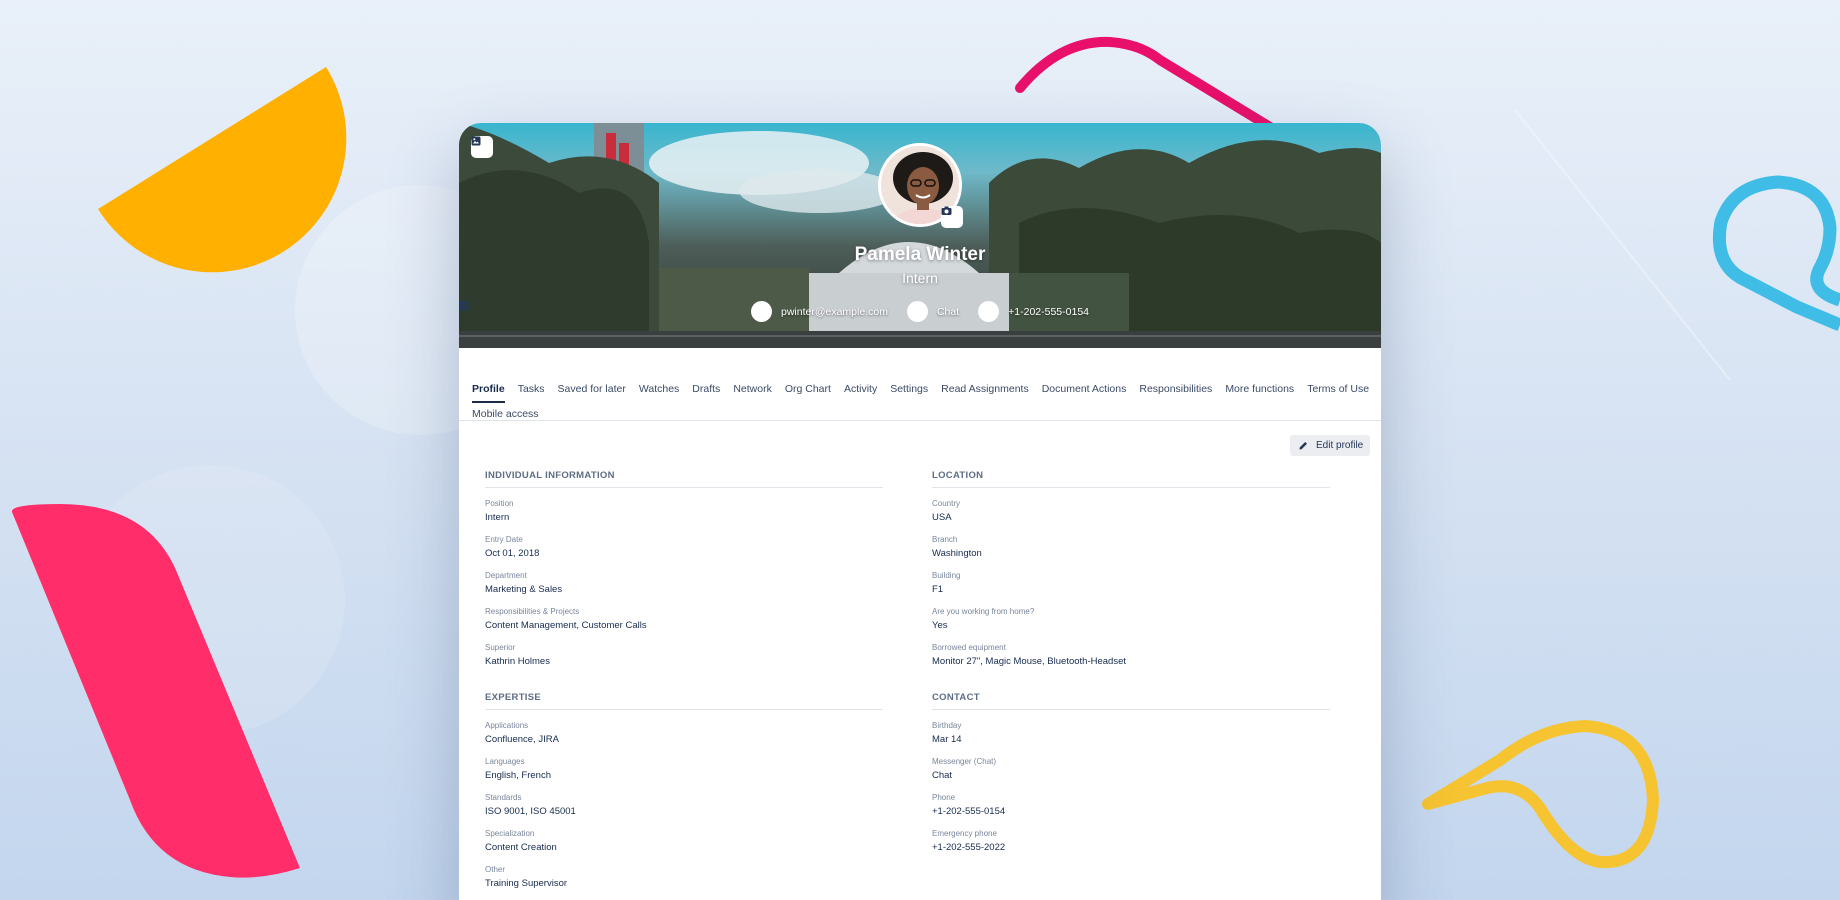 This screenshot has width=1840, height=900. Describe the element at coordinates (684, 479) in the screenshot. I see `section-title: INDIVIDUAL INFORMATION` at that location.